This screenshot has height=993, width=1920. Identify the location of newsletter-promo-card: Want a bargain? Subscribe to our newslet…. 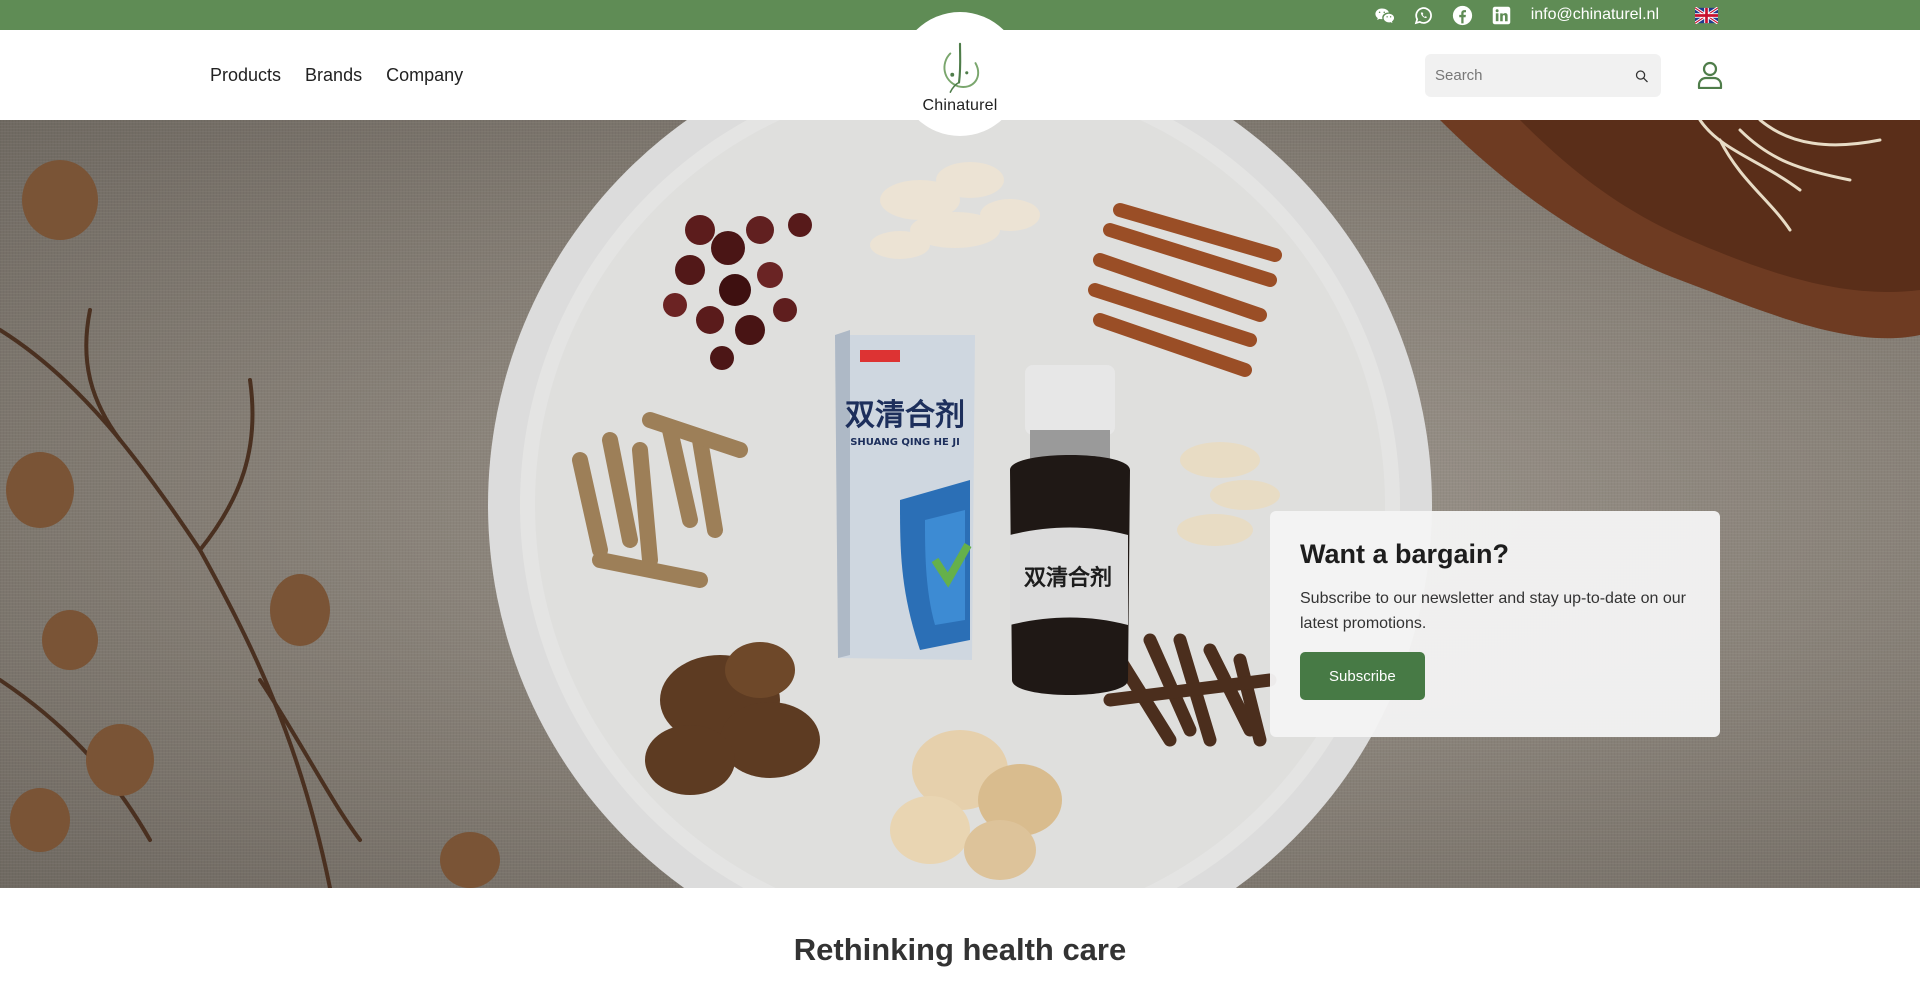
(1495, 624).